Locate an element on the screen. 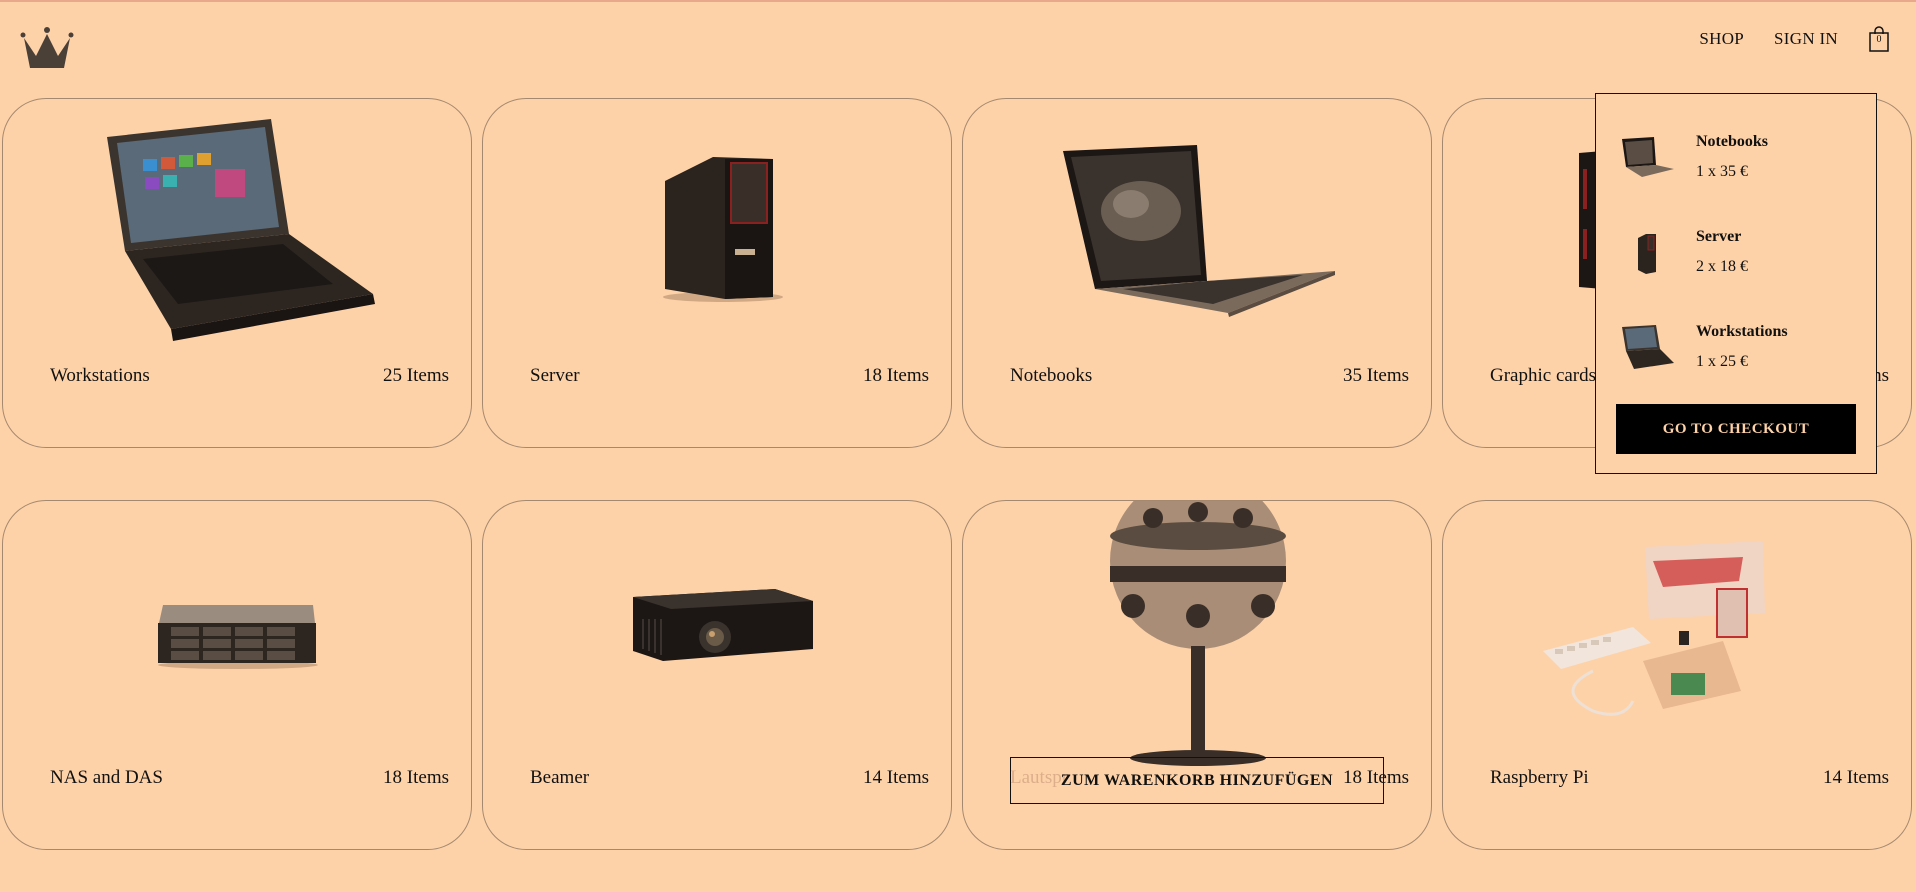  category-card-notebooks: Notebooks 35 Items is located at coordinates (1197, 273).